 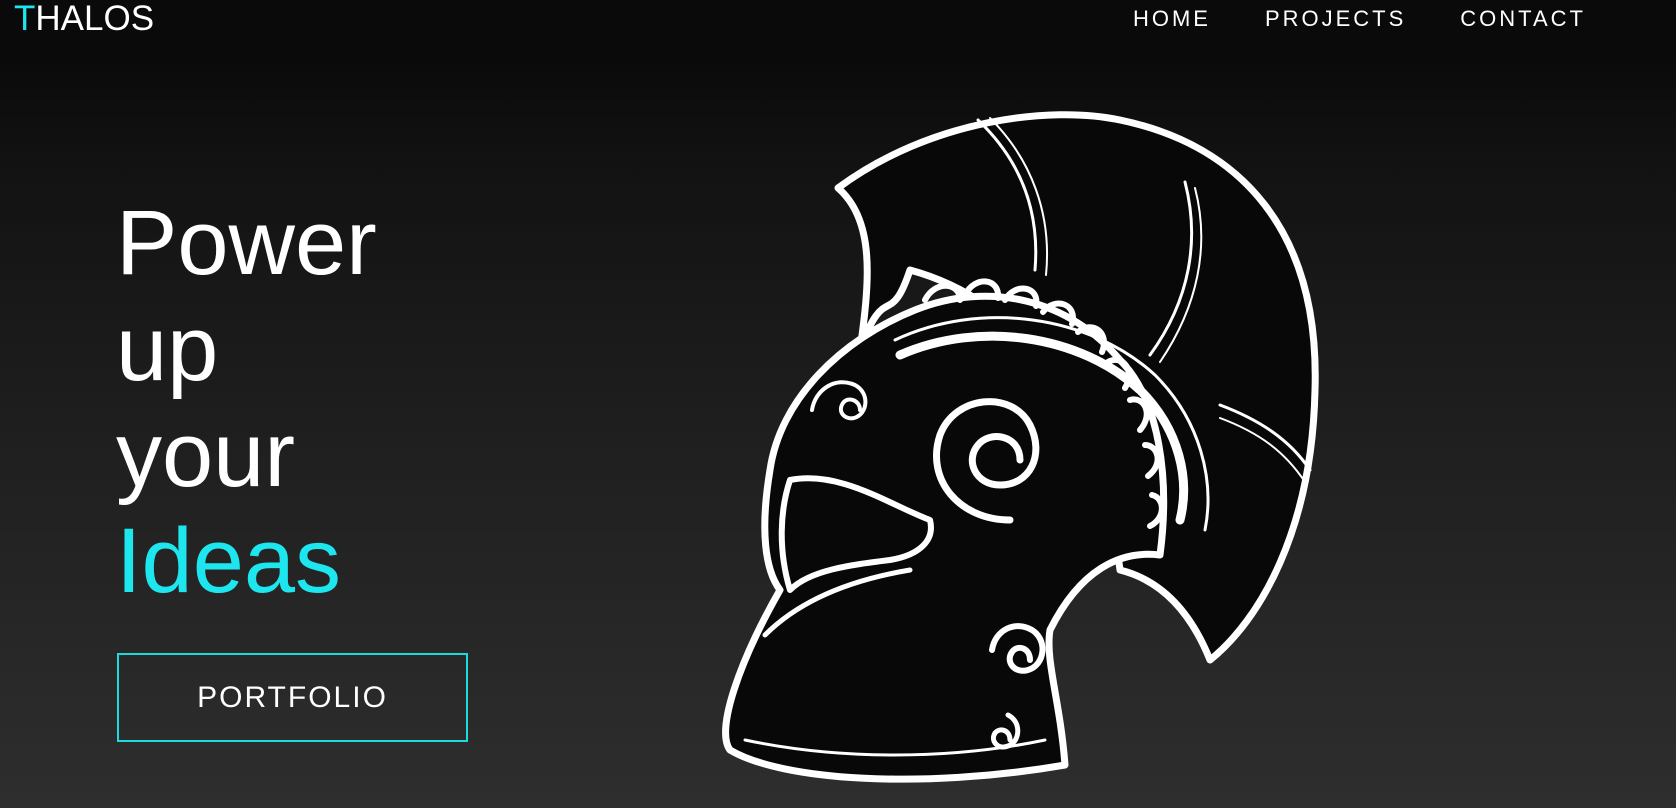 What do you see at coordinates (25, 19) in the screenshot?
I see `logo-accent-letter: T` at bounding box center [25, 19].